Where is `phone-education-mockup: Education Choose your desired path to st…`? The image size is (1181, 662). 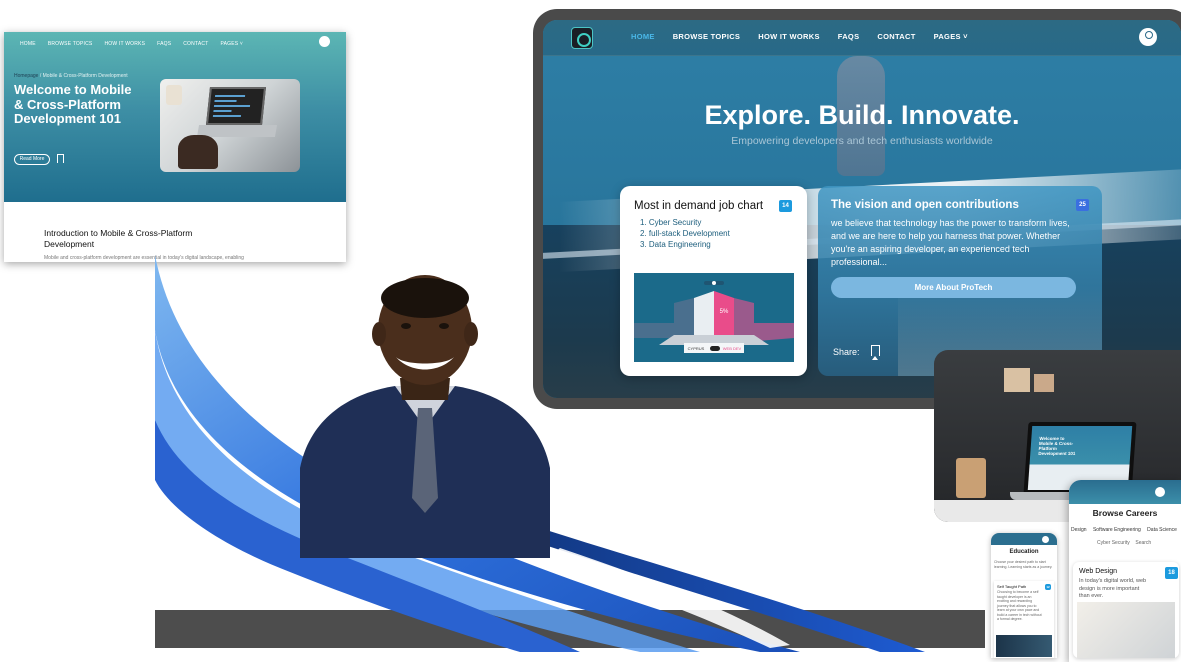 phone-education-mockup: Education Choose your desired path to st… is located at coordinates (1024, 595).